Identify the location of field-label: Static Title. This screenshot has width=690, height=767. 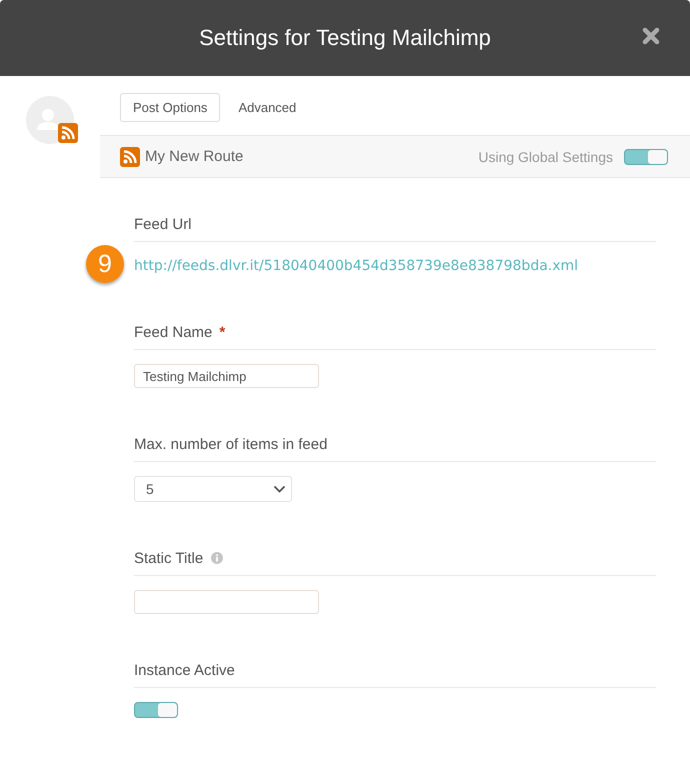
(169, 558).